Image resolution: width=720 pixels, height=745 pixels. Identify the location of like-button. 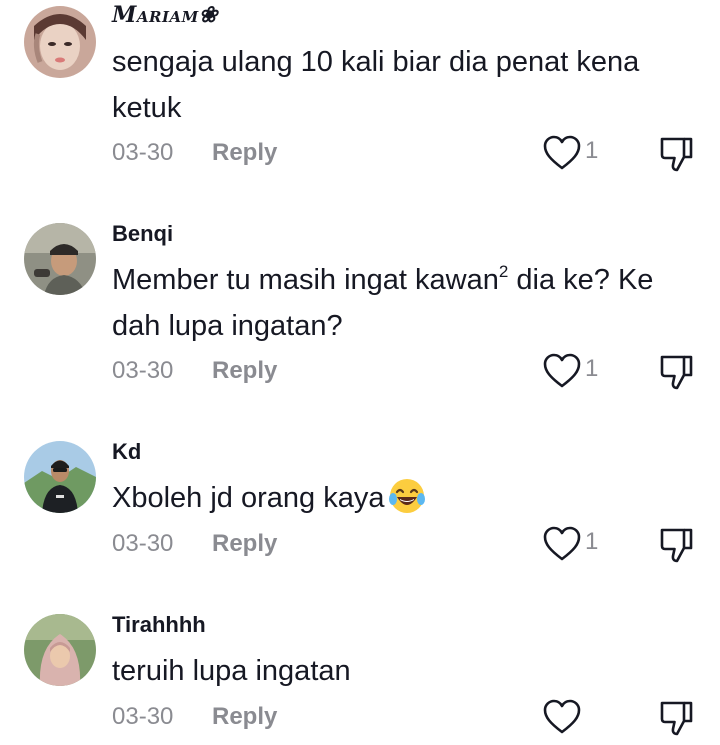
(578, 717).